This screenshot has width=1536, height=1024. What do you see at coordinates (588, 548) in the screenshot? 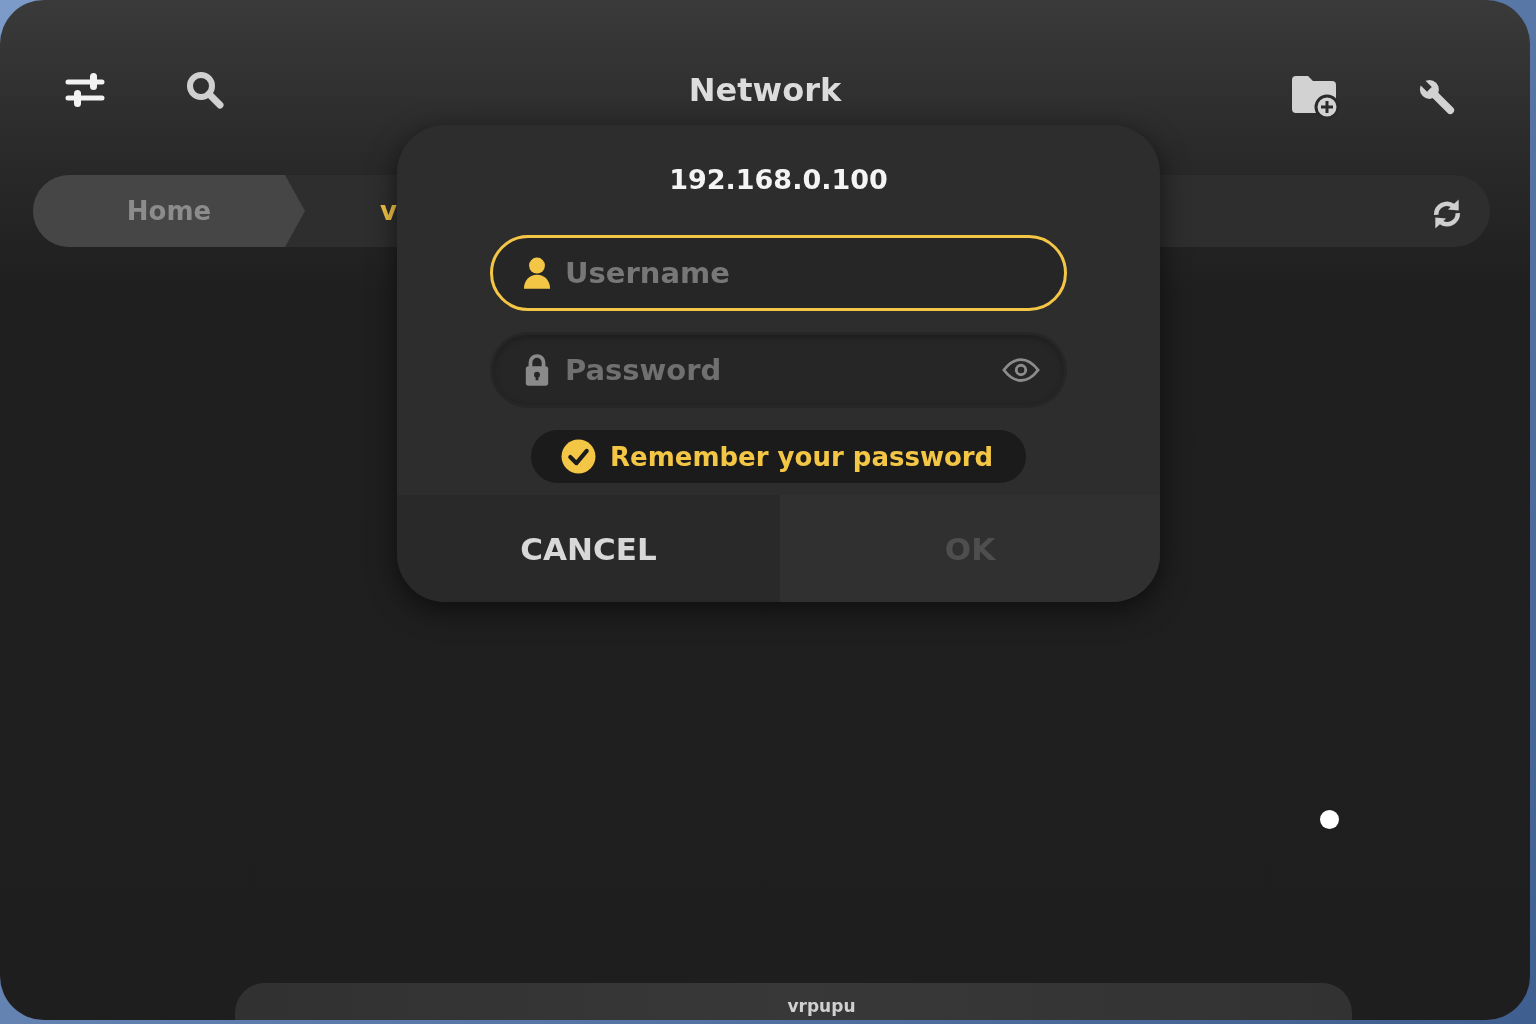
I see `dialog-button: CANCEL` at bounding box center [588, 548].